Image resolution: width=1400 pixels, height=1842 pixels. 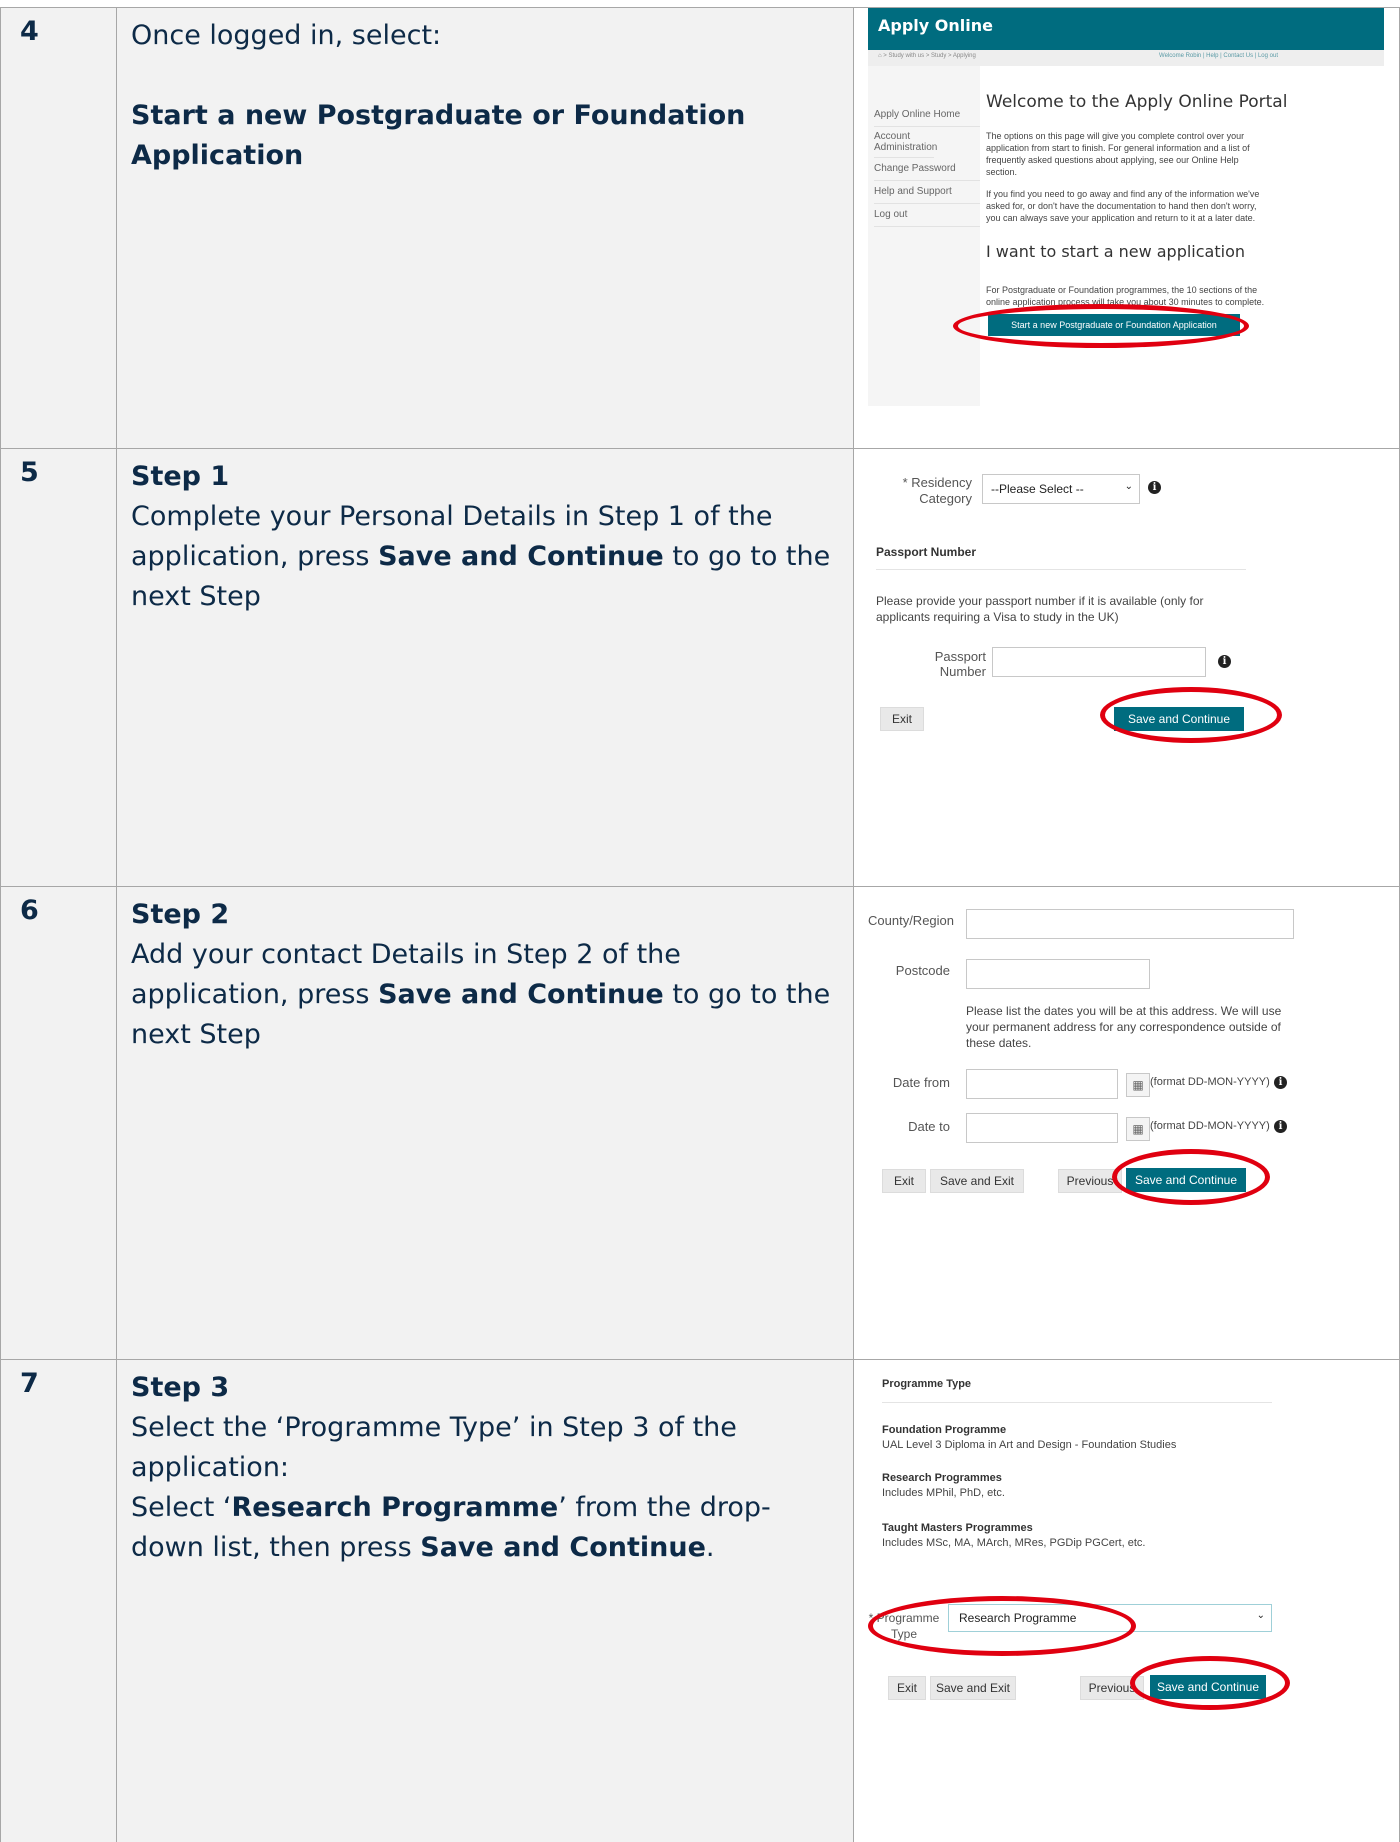 What do you see at coordinates (960, 664) in the screenshot?
I see `passport-label: Passport Number` at bounding box center [960, 664].